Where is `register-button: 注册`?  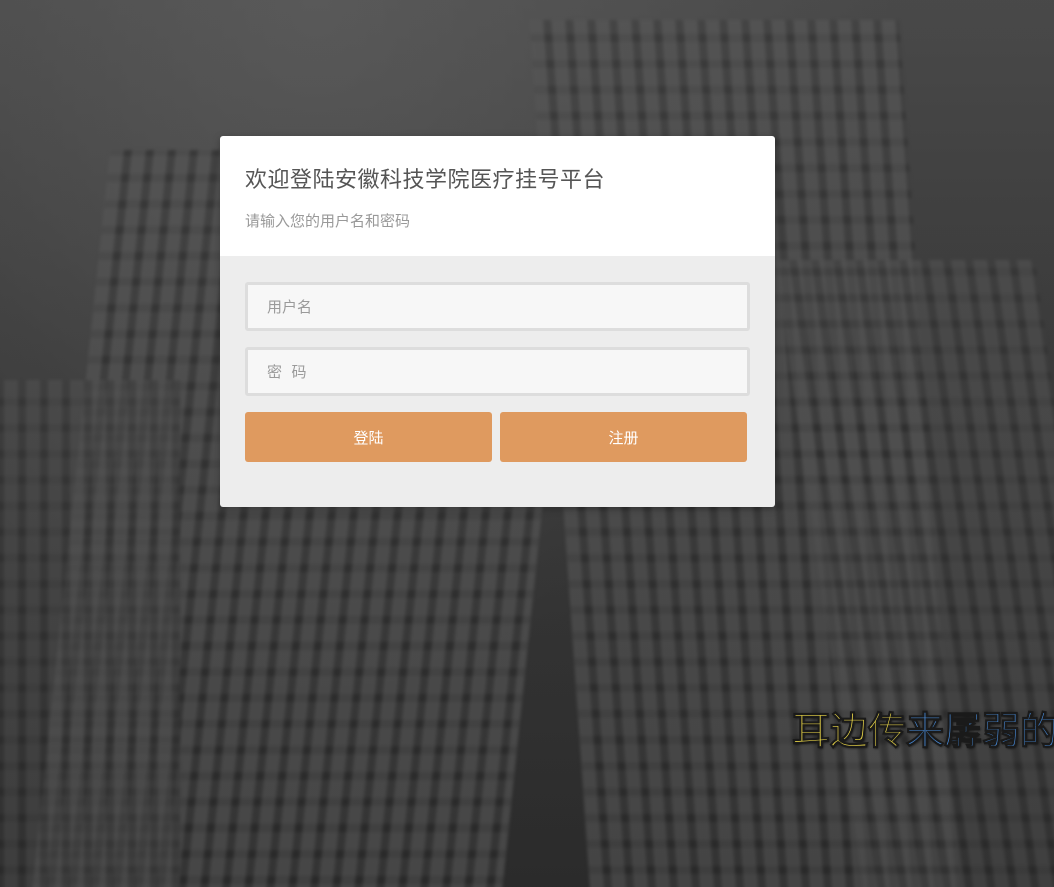
register-button: 注册 is located at coordinates (623, 437).